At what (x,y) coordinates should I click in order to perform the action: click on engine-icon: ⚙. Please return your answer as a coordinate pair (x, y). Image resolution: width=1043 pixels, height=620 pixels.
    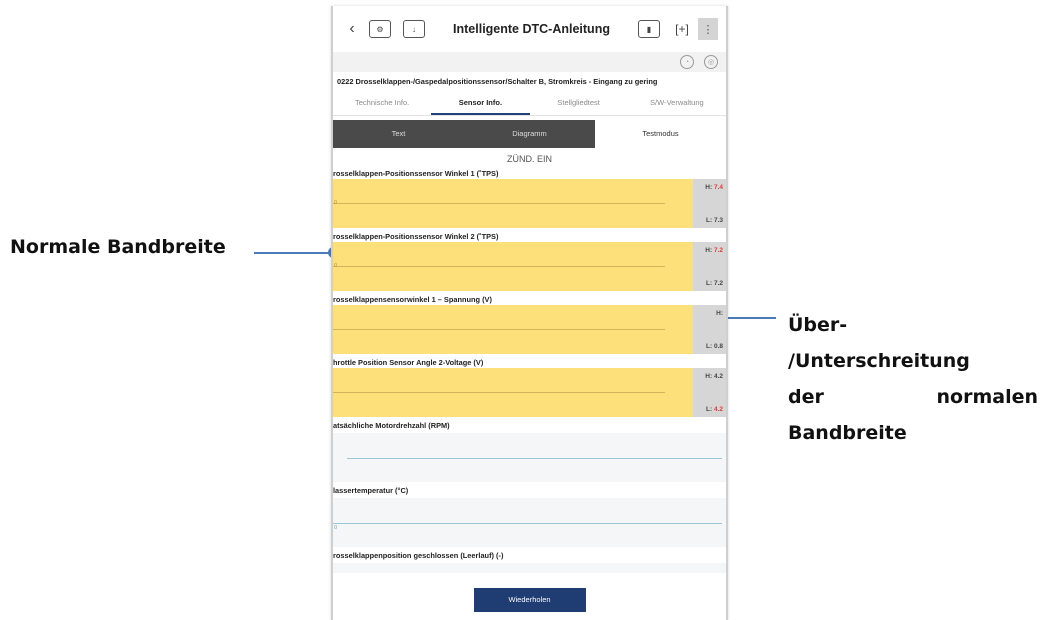
    Looking at the image, I should click on (380, 29).